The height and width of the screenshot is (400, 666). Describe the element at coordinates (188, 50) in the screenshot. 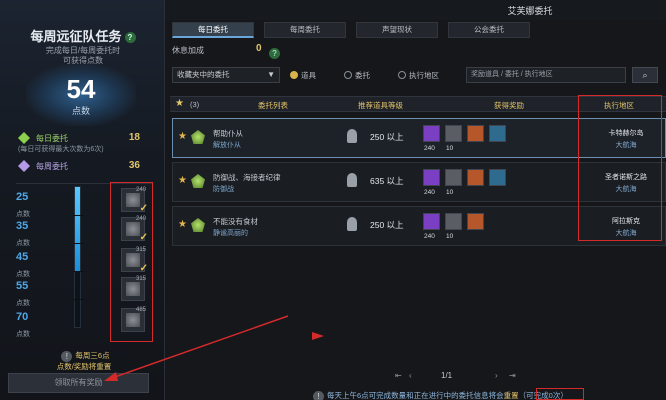

I see `rest-bonus-label: 休息加成` at that location.